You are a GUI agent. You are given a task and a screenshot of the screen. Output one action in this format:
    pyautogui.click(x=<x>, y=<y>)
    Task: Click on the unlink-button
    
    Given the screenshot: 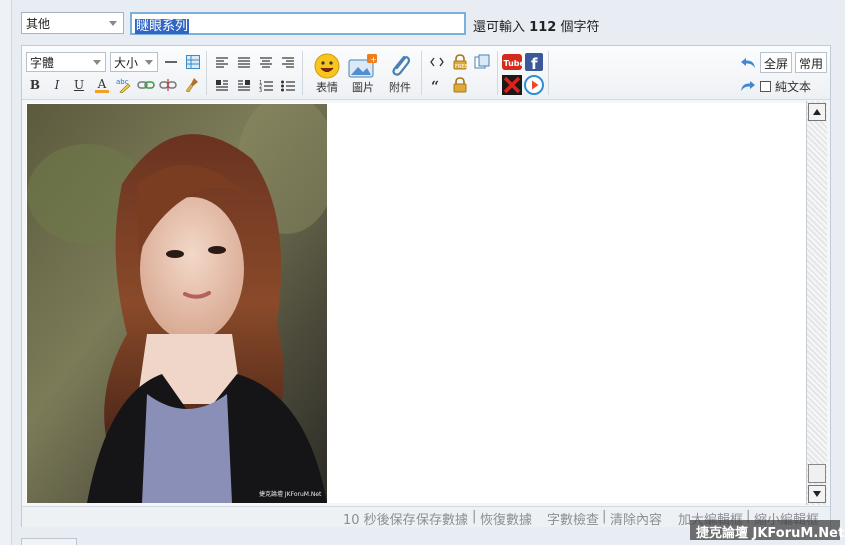 What is the action you would take?
    pyautogui.click(x=168, y=85)
    